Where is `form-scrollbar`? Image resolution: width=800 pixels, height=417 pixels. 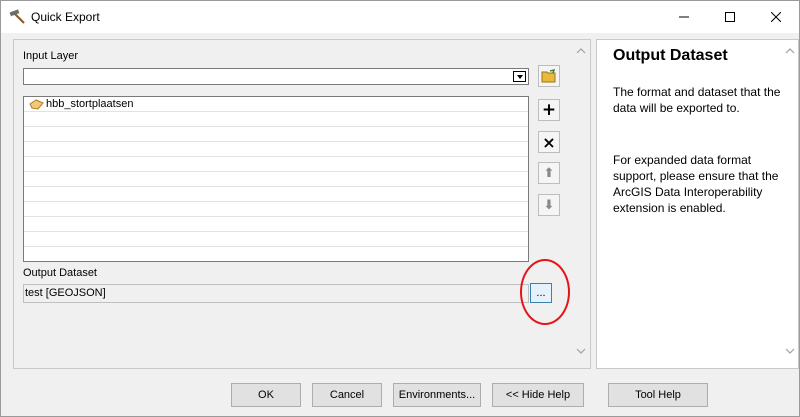 form-scrollbar is located at coordinates (581, 204).